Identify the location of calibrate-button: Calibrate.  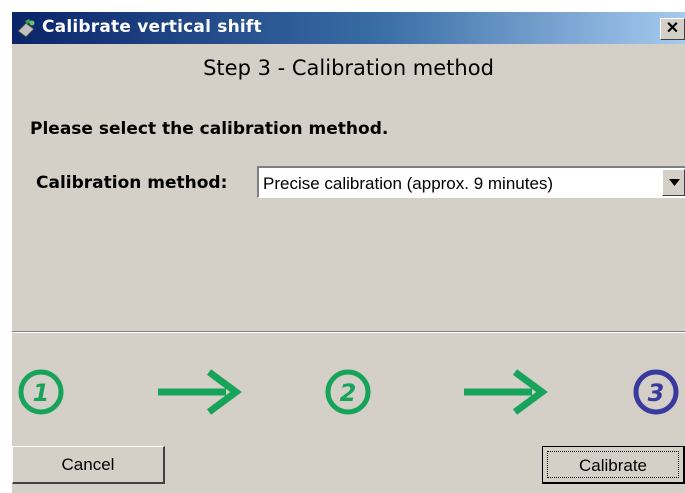
(613, 465).